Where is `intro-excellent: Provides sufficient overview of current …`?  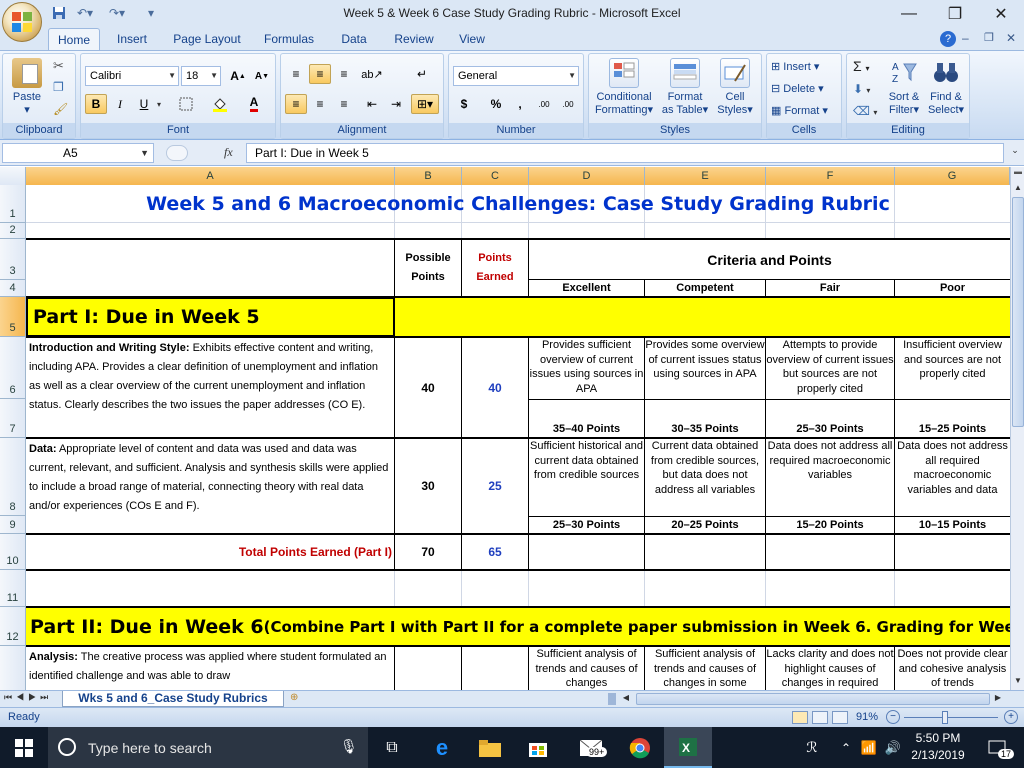
intro-excellent: Provides sufficient overview of current … is located at coordinates (586, 368).